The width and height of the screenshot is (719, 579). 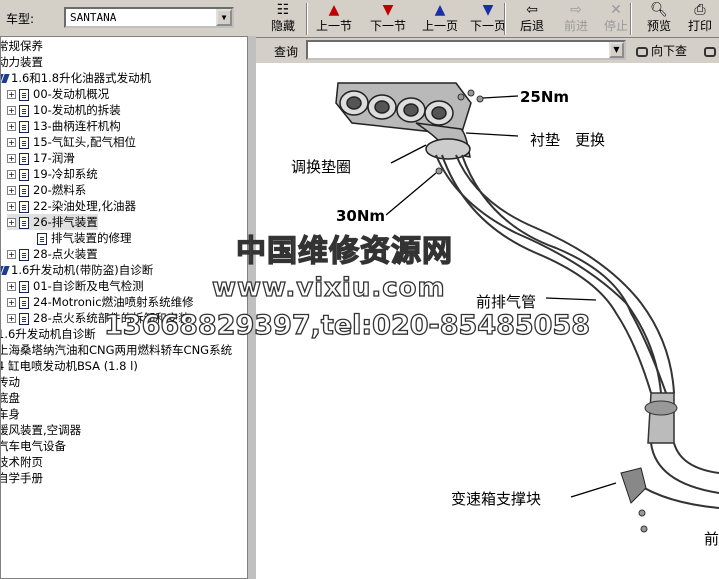 I want to click on tree-item: +20-燃料系, so click(x=46, y=190).